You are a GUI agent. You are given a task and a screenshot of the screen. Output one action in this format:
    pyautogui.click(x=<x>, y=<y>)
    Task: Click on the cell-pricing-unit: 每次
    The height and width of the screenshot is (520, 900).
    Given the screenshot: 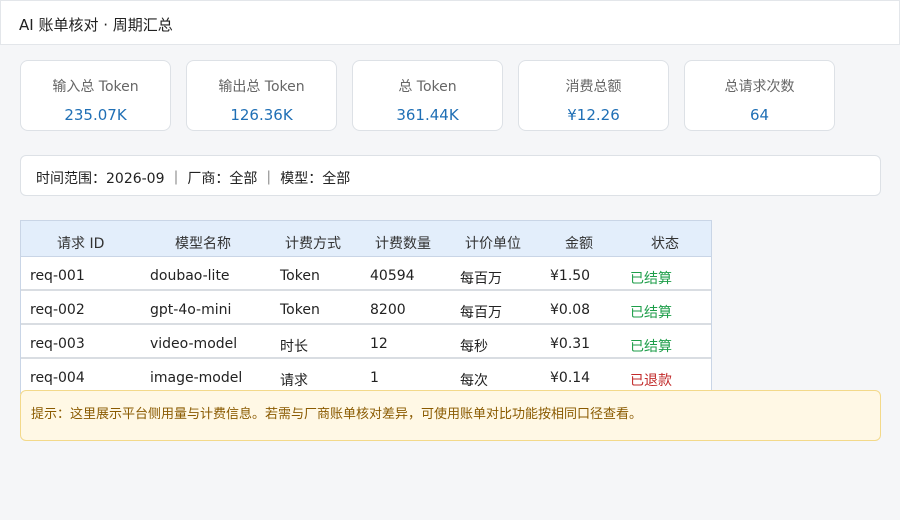 What is the action you would take?
    pyautogui.click(x=474, y=381)
    